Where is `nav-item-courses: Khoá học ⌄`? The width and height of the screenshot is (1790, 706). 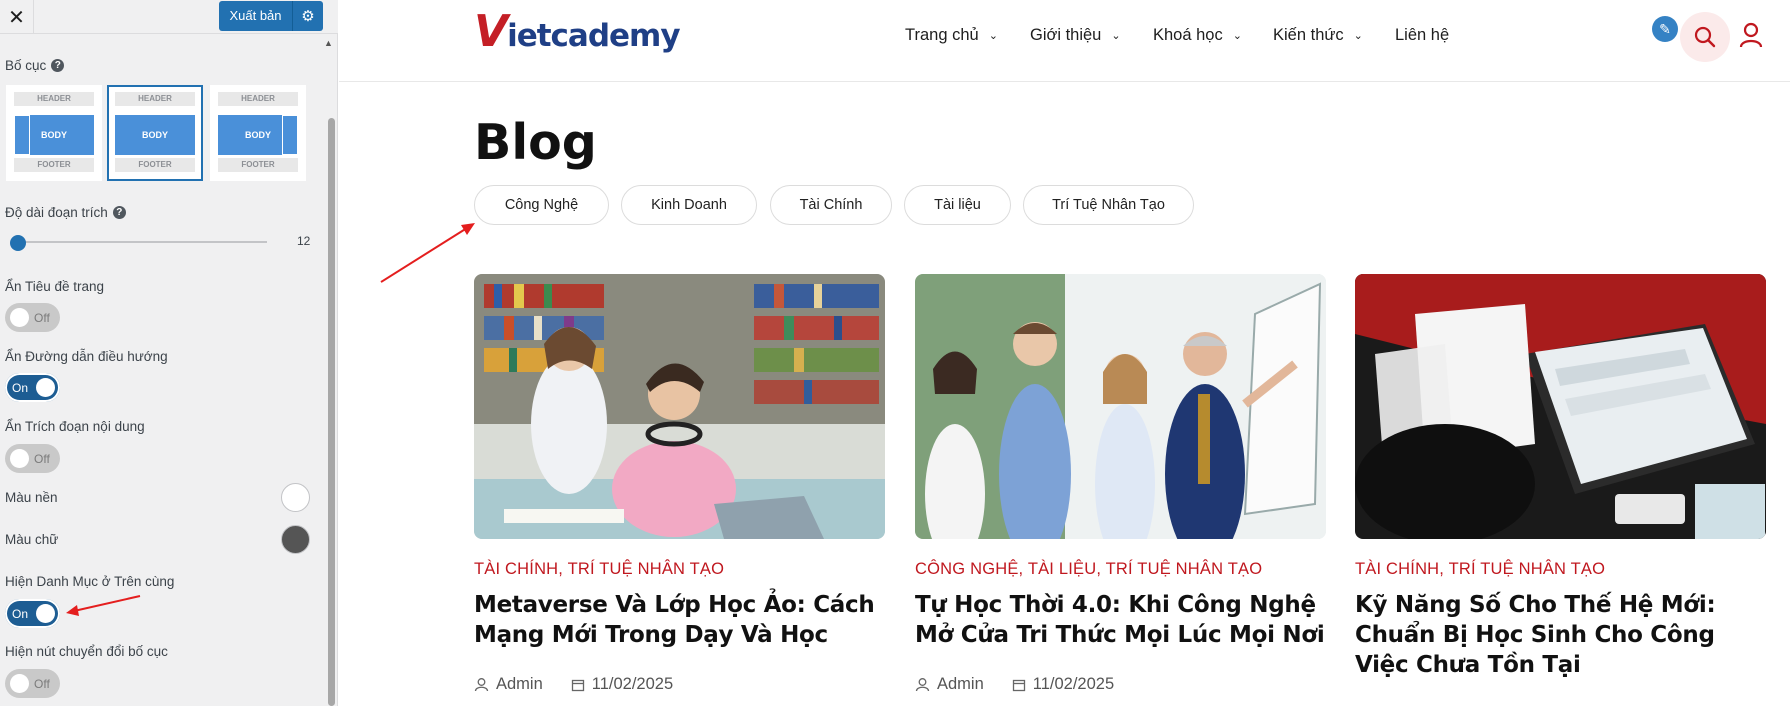
nav-item-courses: Khoá học ⌄ is located at coordinates (1197, 35).